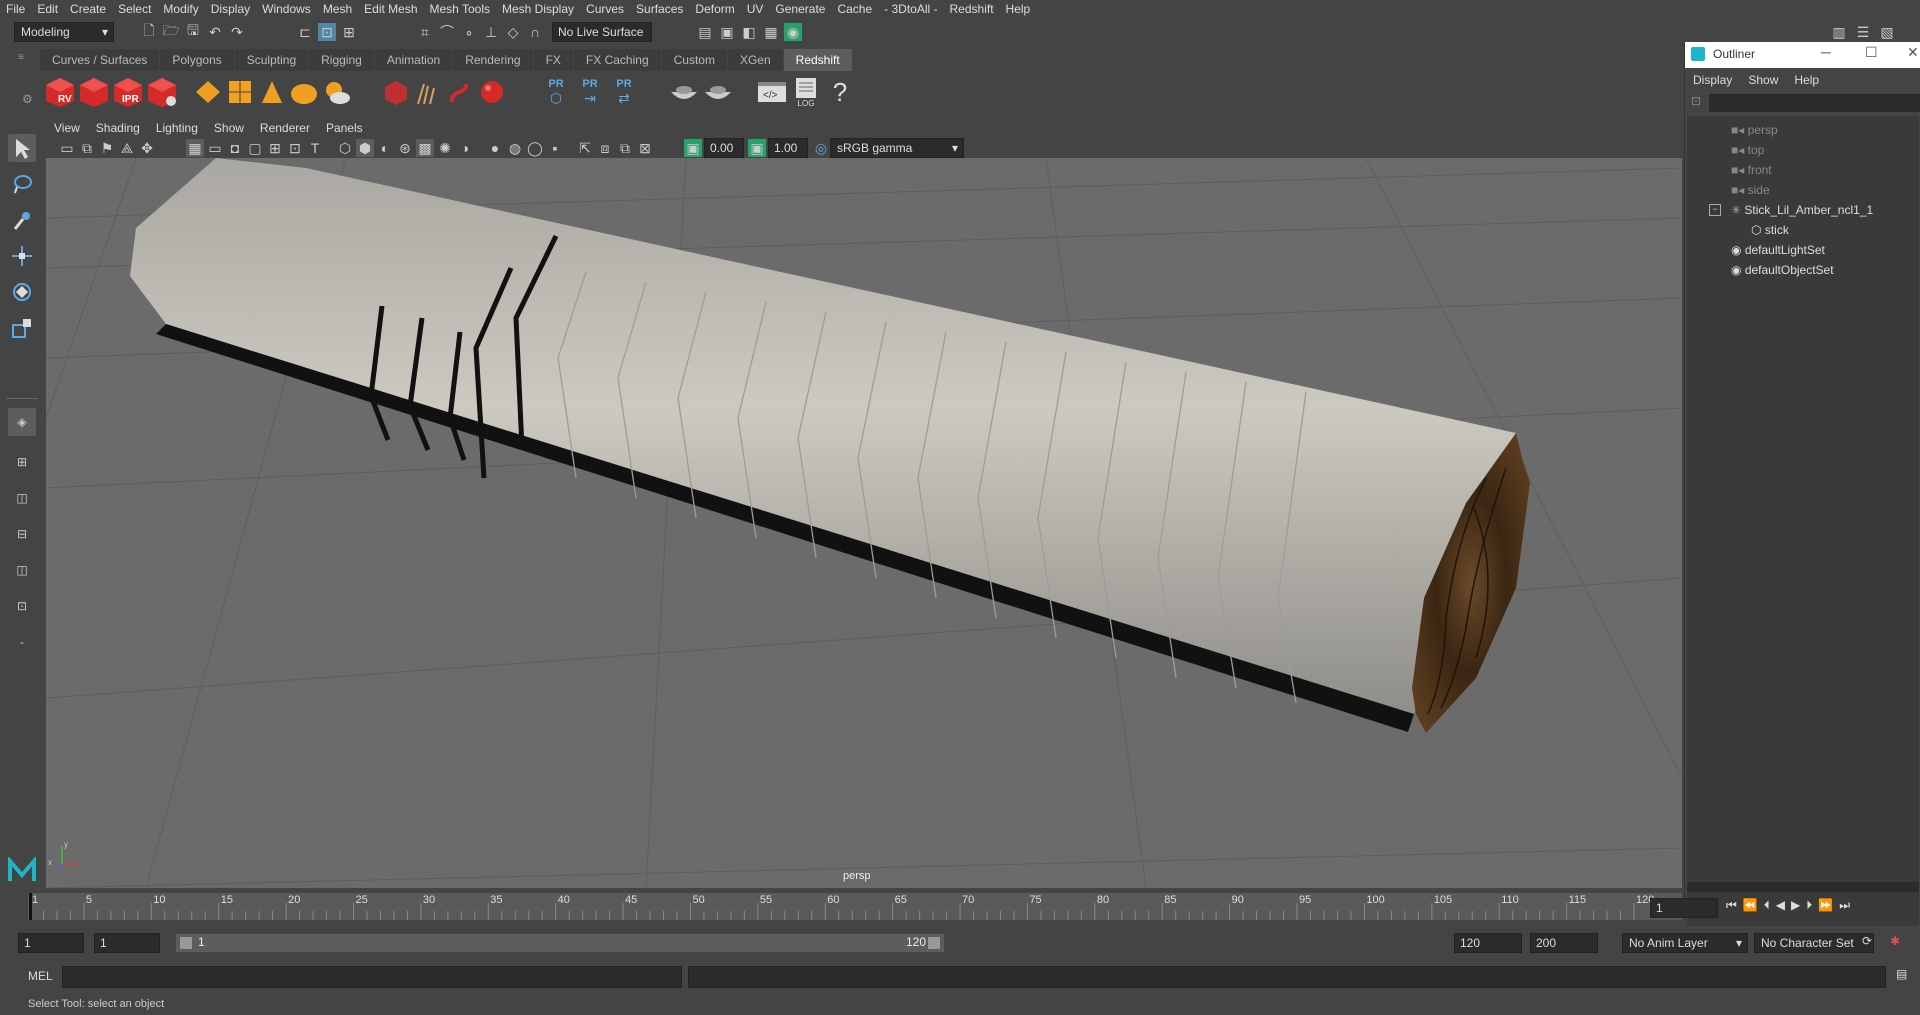 The height and width of the screenshot is (1015, 1920). Describe the element at coordinates (1488, 943) in the screenshot. I see `playback-end-field: 120` at that location.